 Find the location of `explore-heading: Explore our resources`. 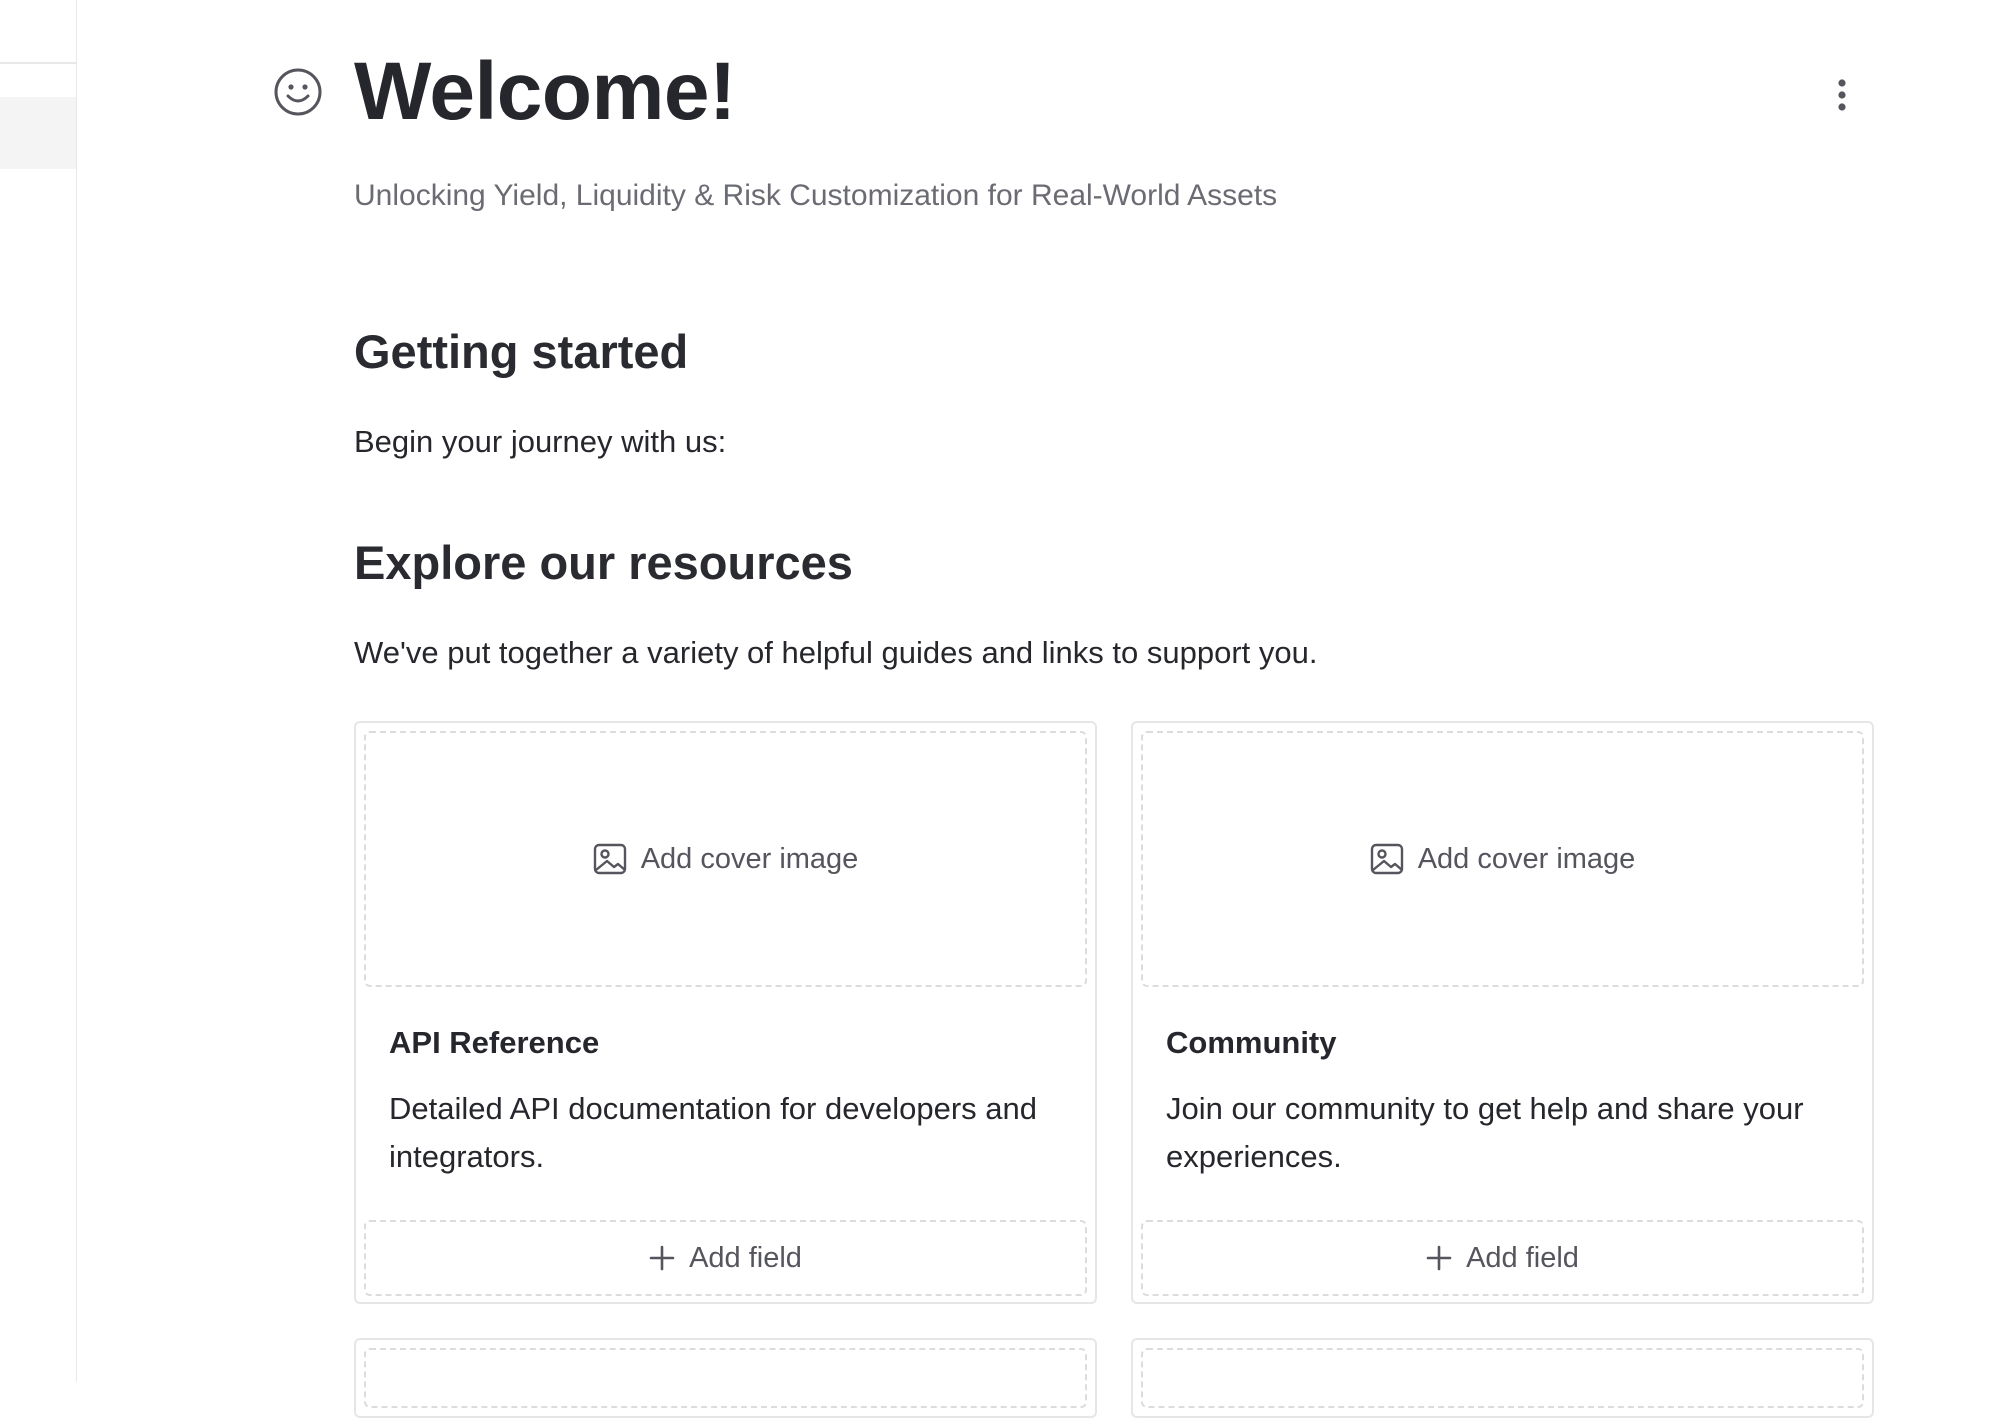

explore-heading: Explore our resources is located at coordinates (603, 563).